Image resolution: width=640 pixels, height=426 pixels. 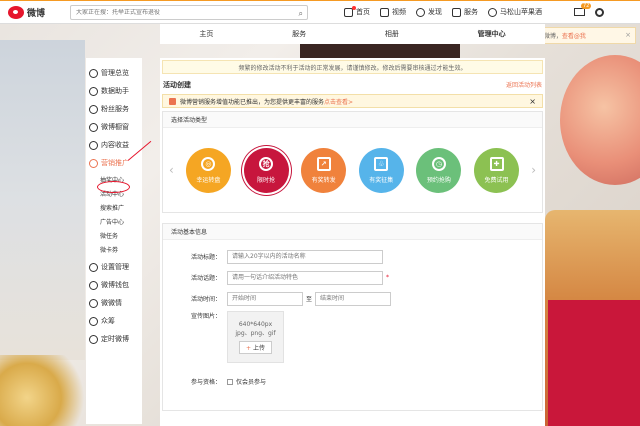 I want to click on basic-info-title: 活动基本信息, so click(x=352, y=232).